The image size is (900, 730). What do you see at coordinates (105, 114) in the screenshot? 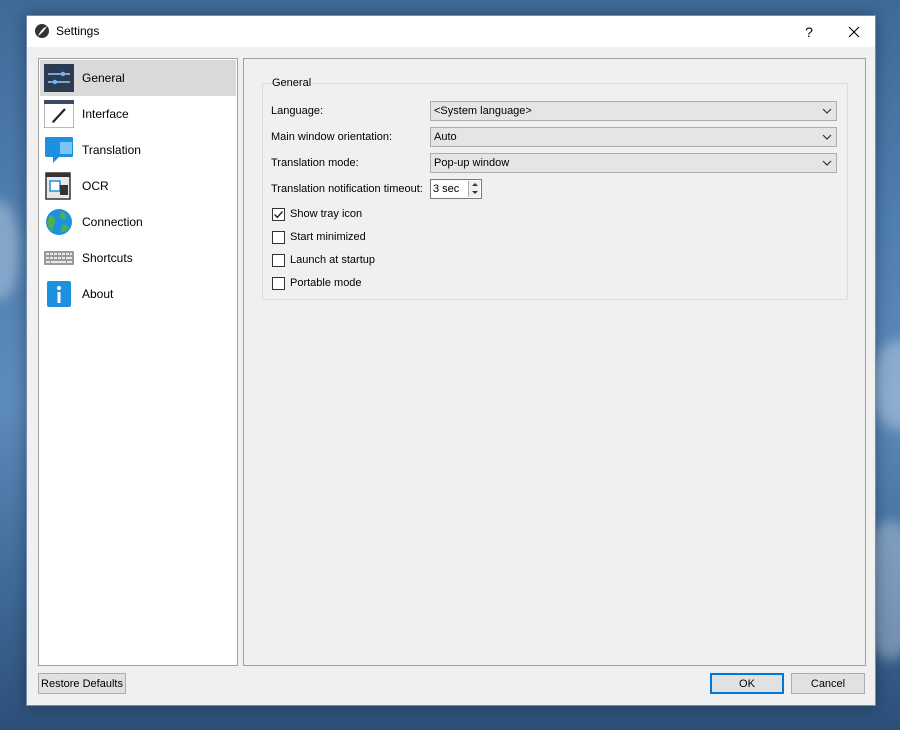
I see `sidebar-item-label: Interface` at bounding box center [105, 114].